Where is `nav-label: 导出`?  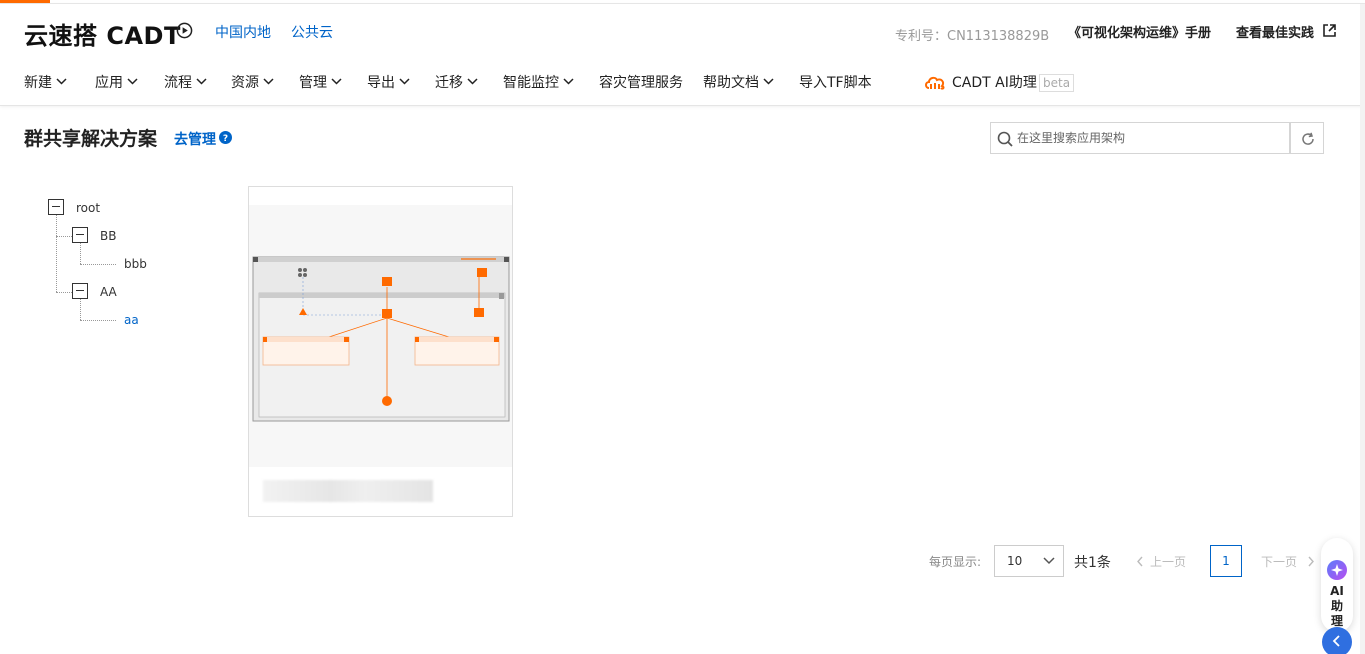 nav-label: 导出 is located at coordinates (381, 83).